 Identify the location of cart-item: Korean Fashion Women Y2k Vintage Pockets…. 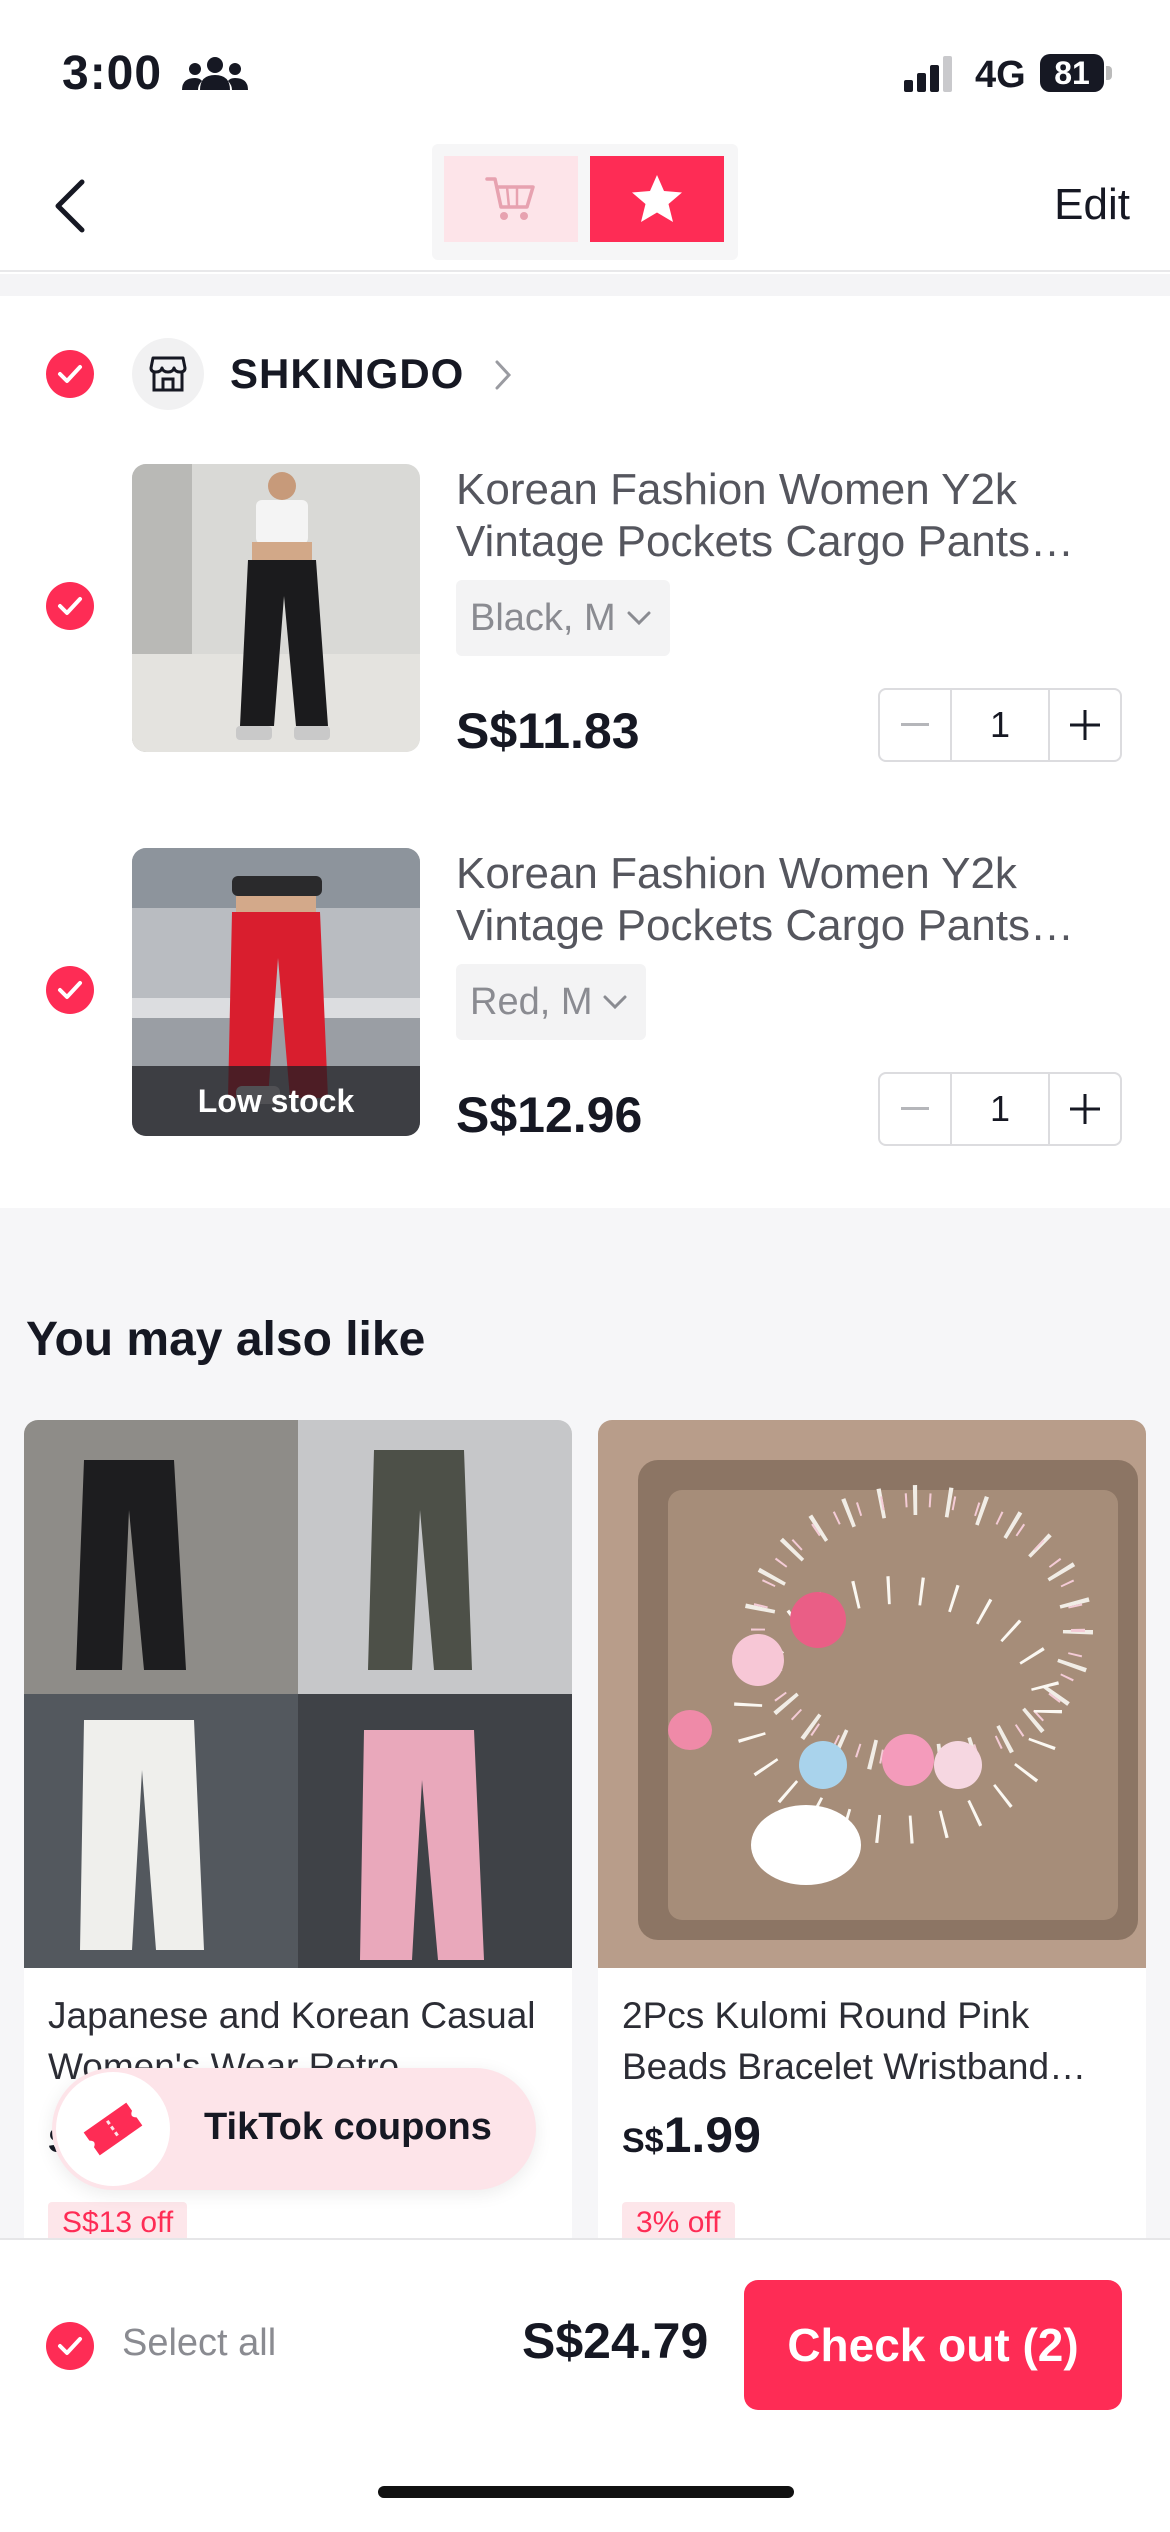
(585, 614).